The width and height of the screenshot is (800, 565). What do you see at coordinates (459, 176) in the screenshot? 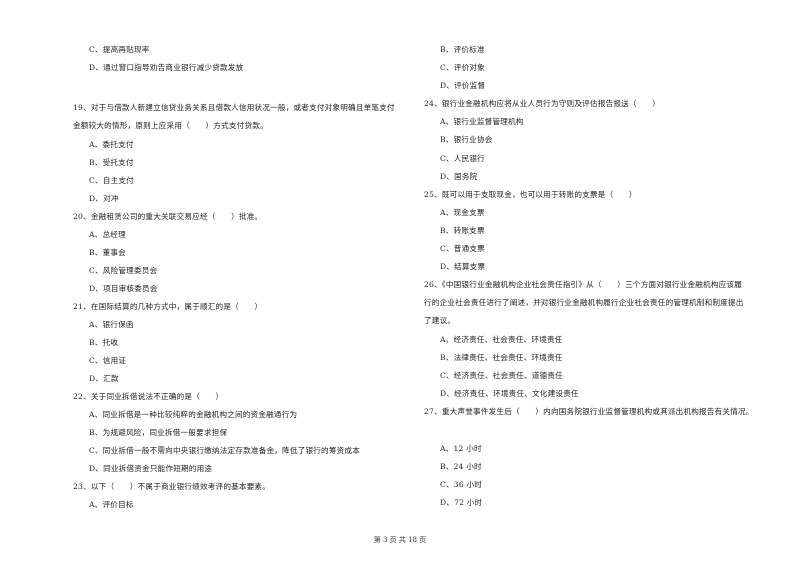
I see `q24-option-d: D、国务院` at bounding box center [459, 176].